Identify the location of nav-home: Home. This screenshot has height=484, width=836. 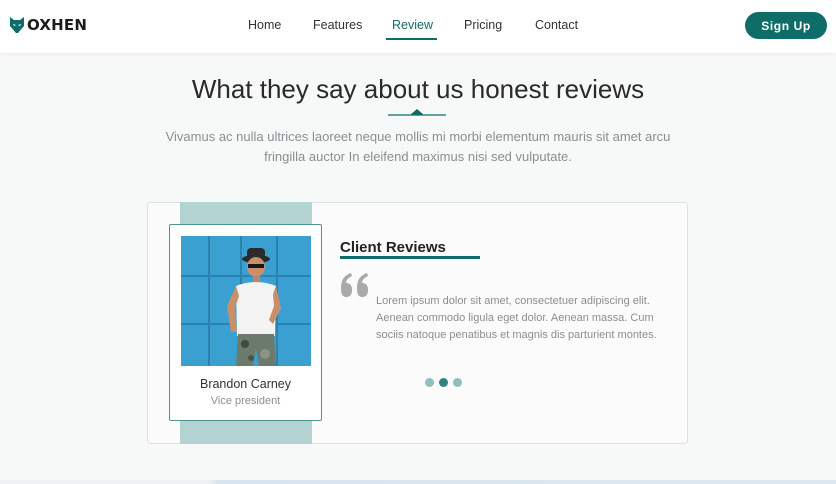
(264, 25).